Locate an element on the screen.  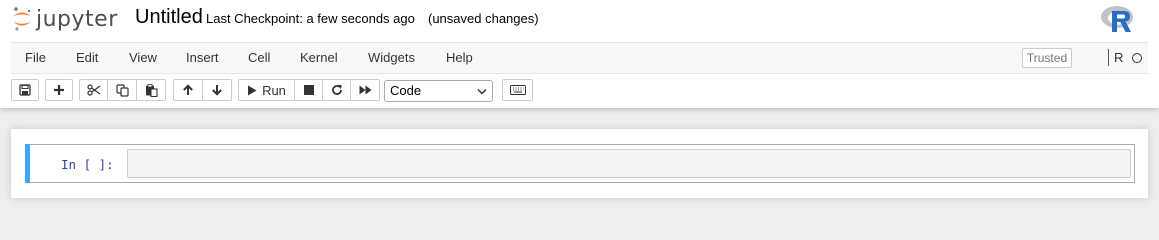
paste-button is located at coordinates (151, 90).